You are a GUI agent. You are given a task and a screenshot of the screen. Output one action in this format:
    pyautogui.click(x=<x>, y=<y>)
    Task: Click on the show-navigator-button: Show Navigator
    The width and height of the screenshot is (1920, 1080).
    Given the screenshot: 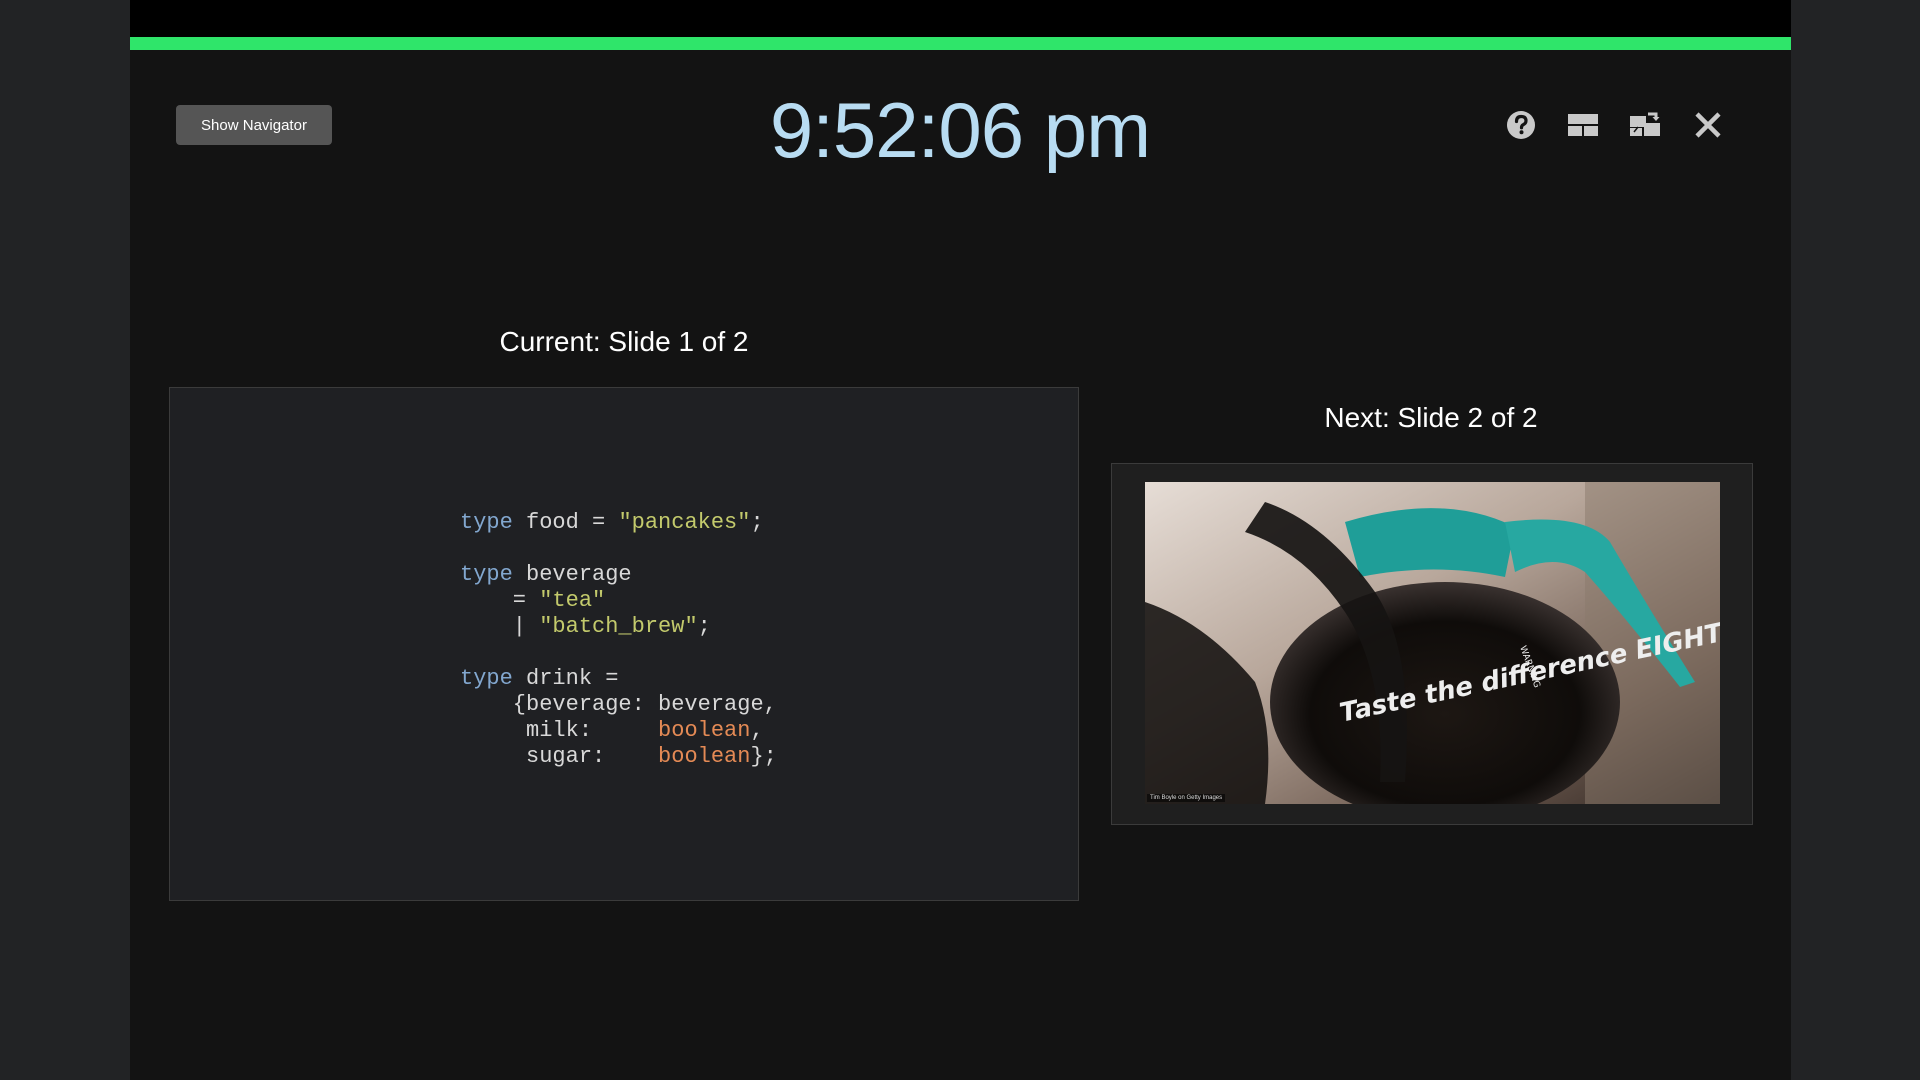 What is the action you would take?
    pyautogui.click(x=254, y=125)
    